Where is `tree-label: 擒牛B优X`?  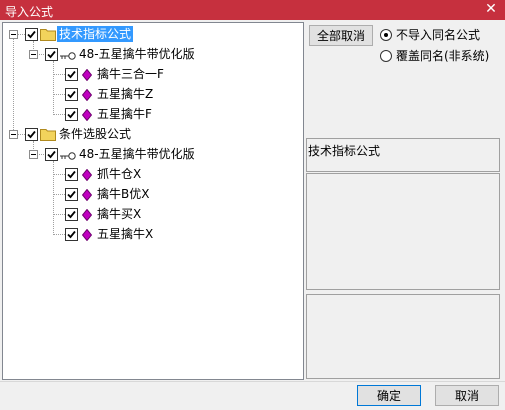
tree-label: 擒牛B优X is located at coordinates (123, 194).